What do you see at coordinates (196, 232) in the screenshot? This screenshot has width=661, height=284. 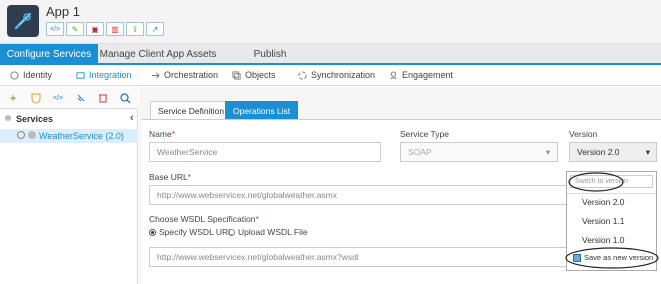 I see `wsdl-url-radio-label: Specify WSDL URL` at bounding box center [196, 232].